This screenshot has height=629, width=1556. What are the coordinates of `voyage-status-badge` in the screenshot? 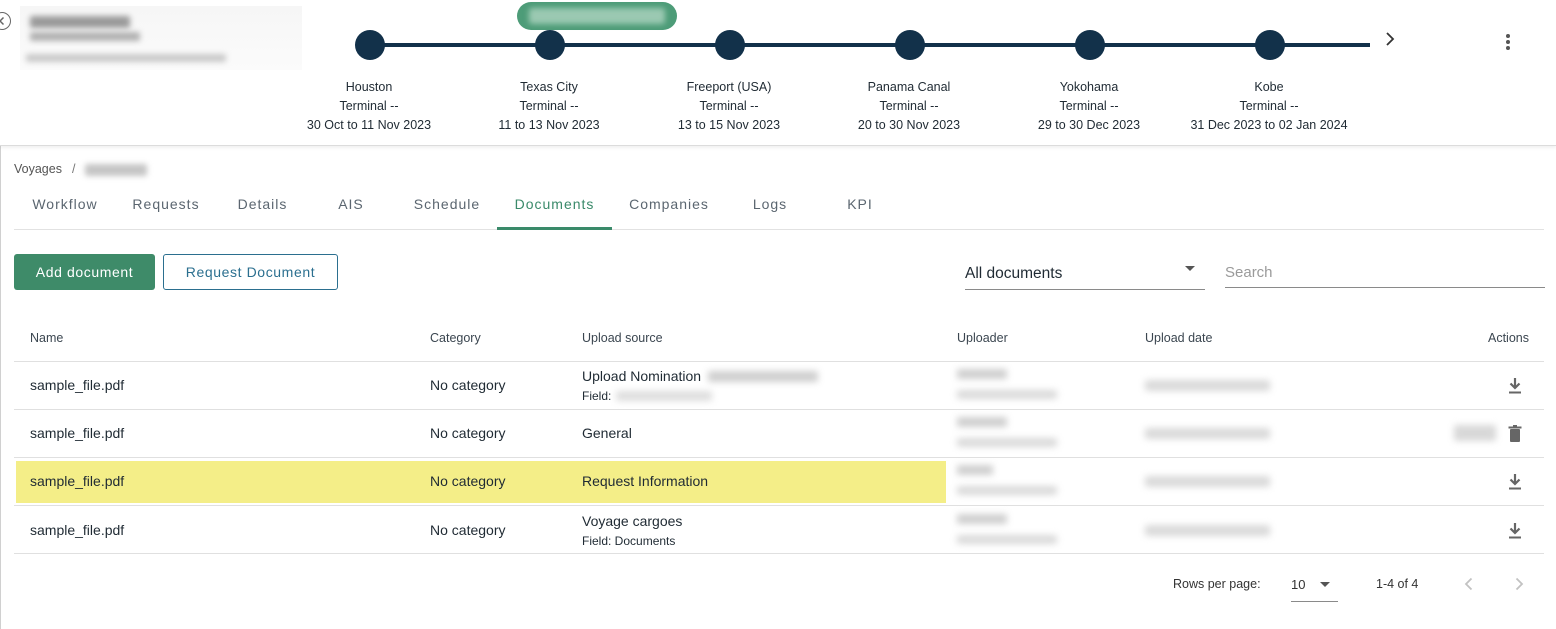 It's located at (597, 16).